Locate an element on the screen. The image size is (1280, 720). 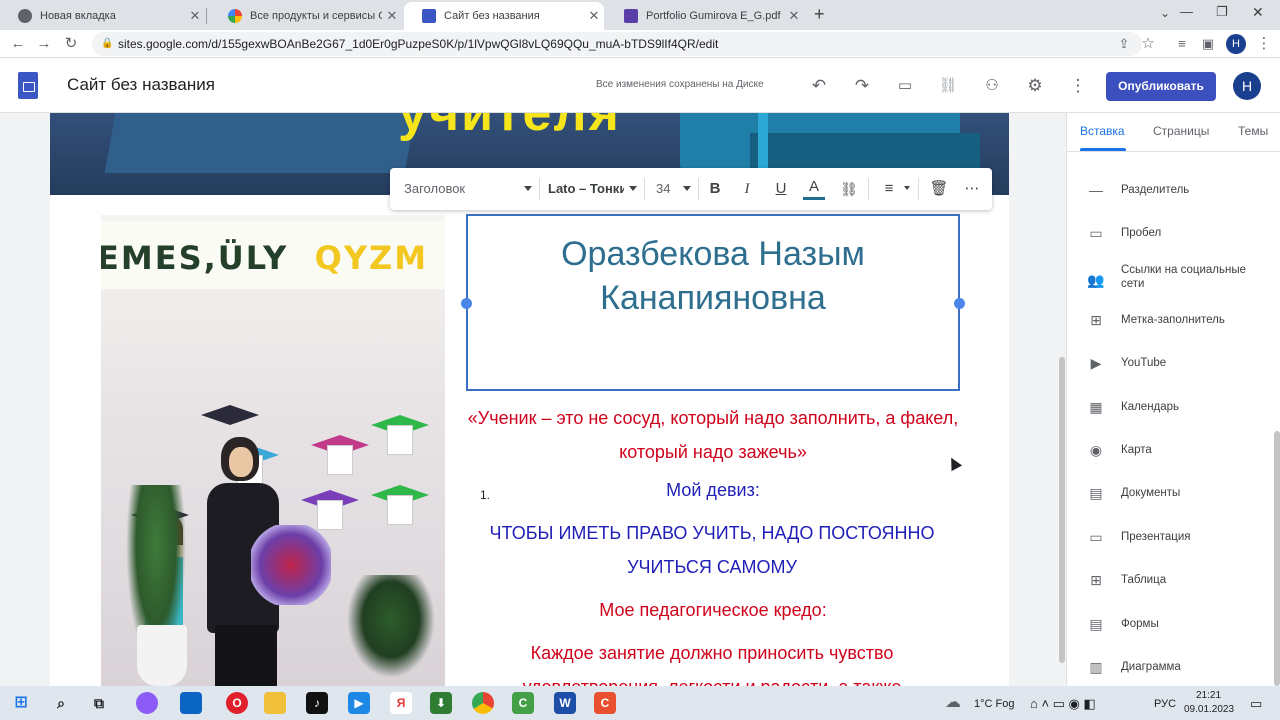
pdf-icon is located at coordinates (631, 16).